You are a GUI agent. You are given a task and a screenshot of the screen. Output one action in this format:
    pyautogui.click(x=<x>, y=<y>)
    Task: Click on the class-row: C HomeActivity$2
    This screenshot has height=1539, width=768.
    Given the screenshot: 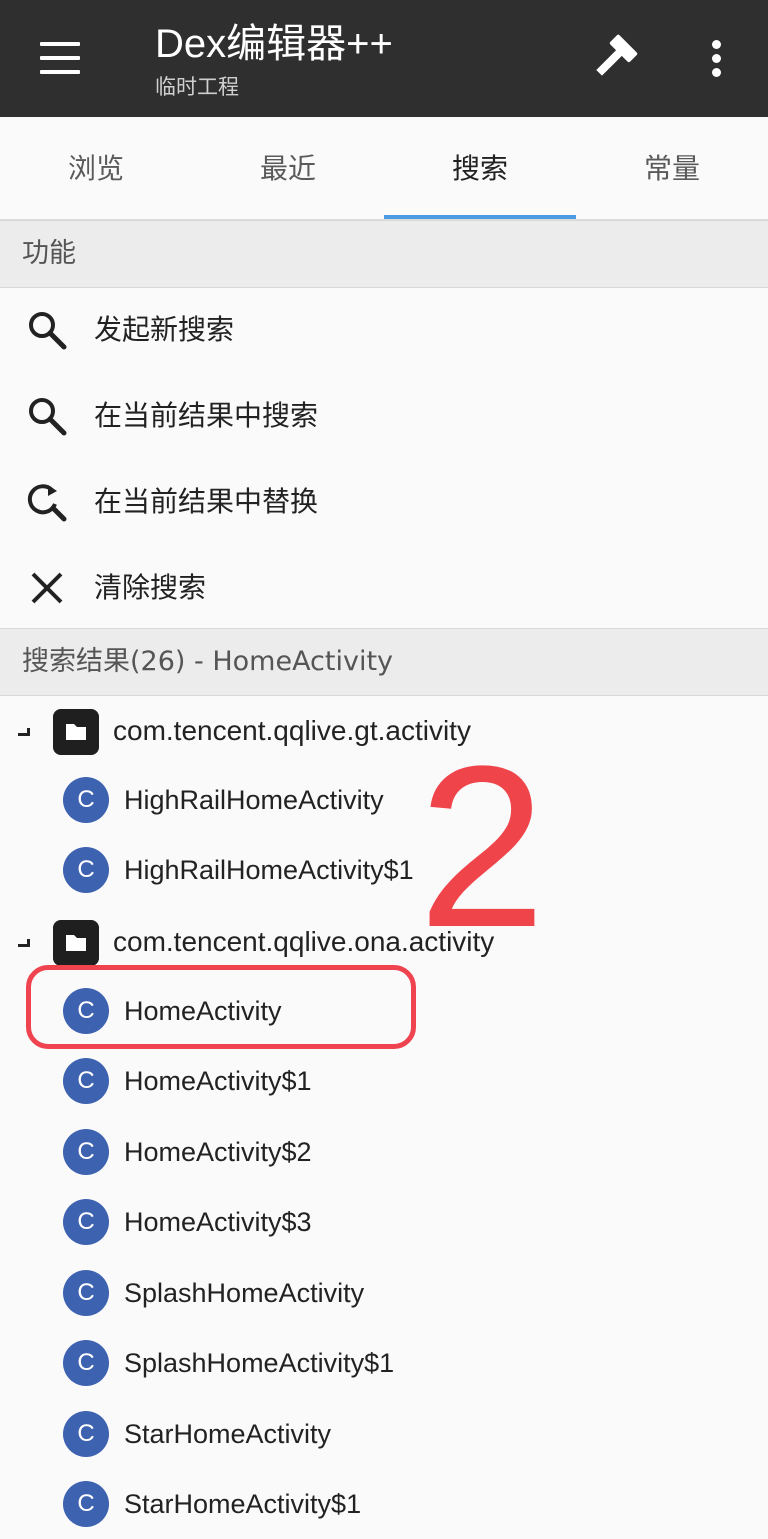 What is the action you would take?
    pyautogui.click(x=384, y=1152)
    